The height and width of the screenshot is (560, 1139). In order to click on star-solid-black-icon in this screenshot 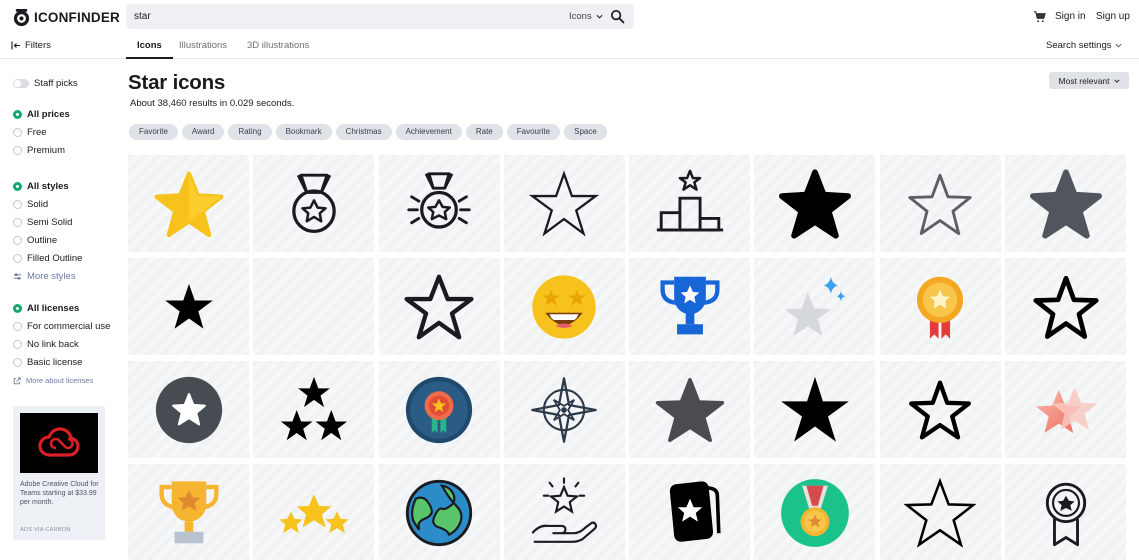, I will do `click(814, 203)`.